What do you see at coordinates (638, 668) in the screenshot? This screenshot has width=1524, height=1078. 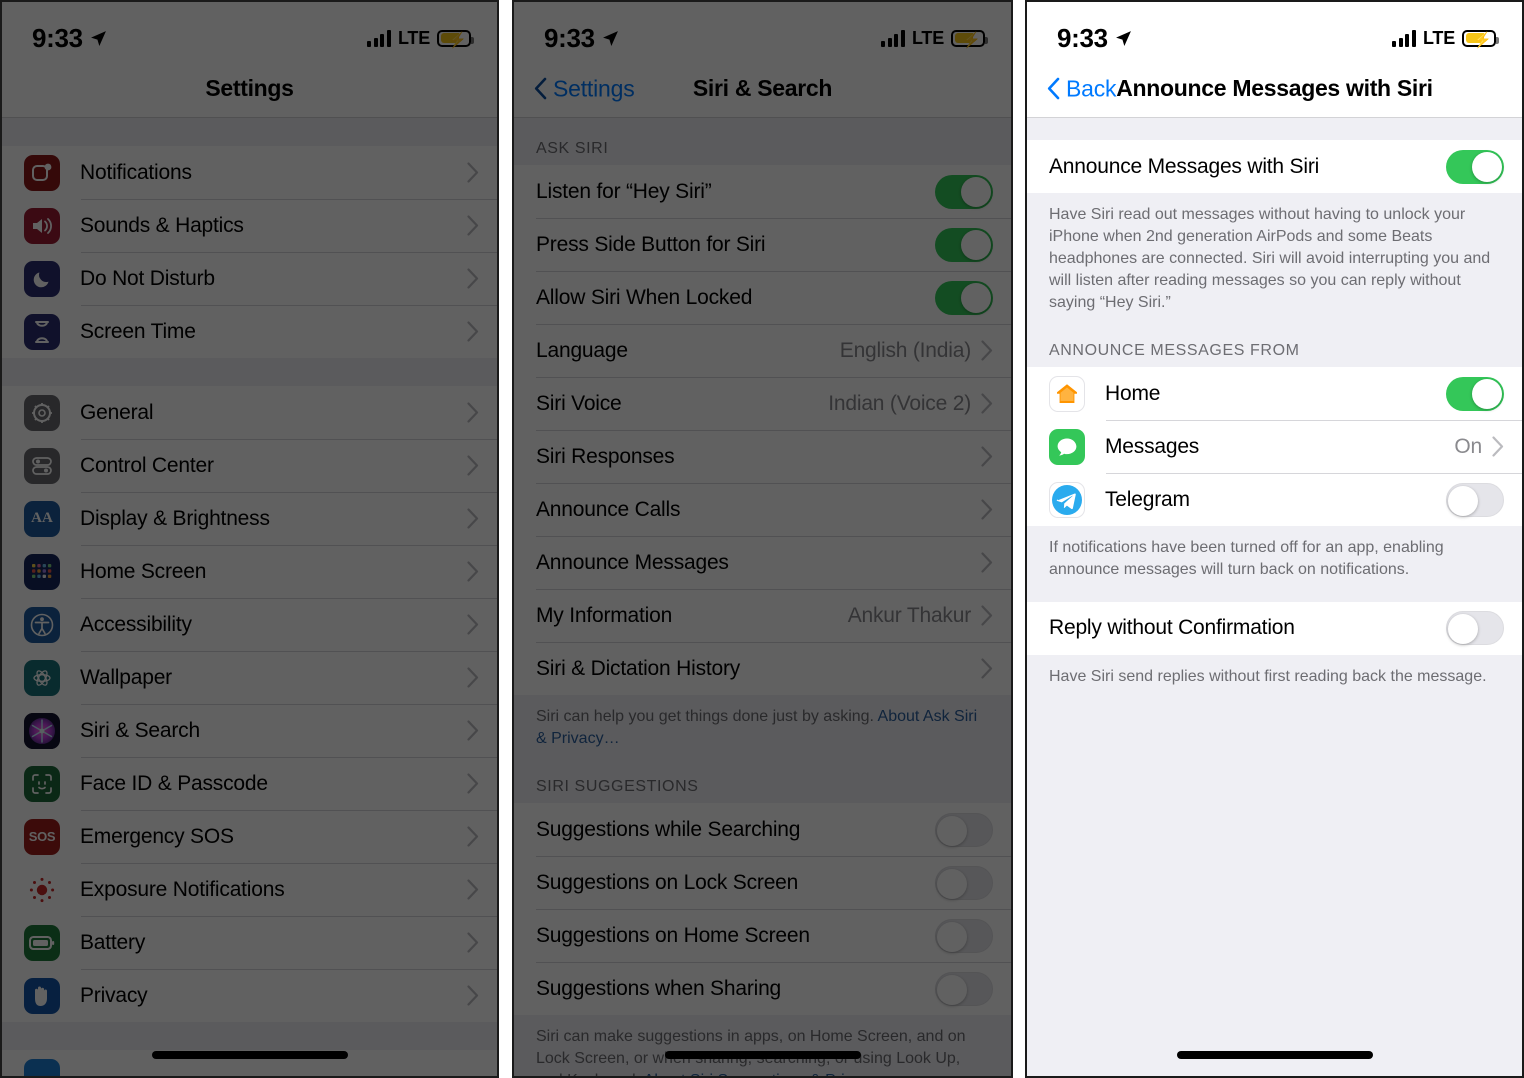 I see `row-label: Siri & Dictation History` at bounding box center [638, 668].